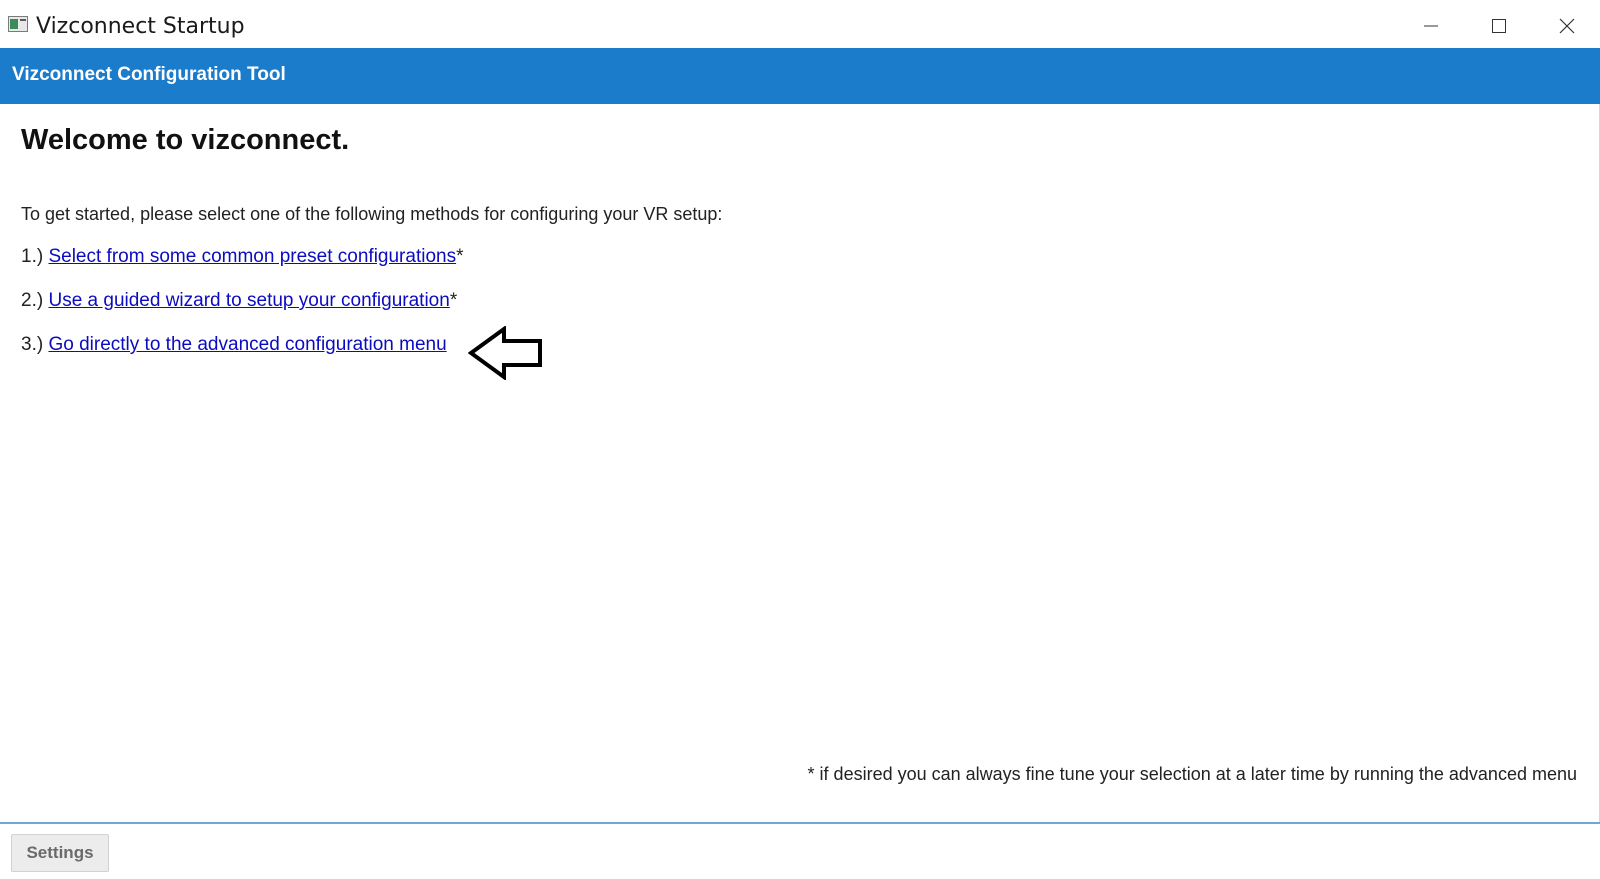  Describe the element at coordinates (140, 26) in the screenshot. I see `window-title: Vizconnect Startup` at that location.